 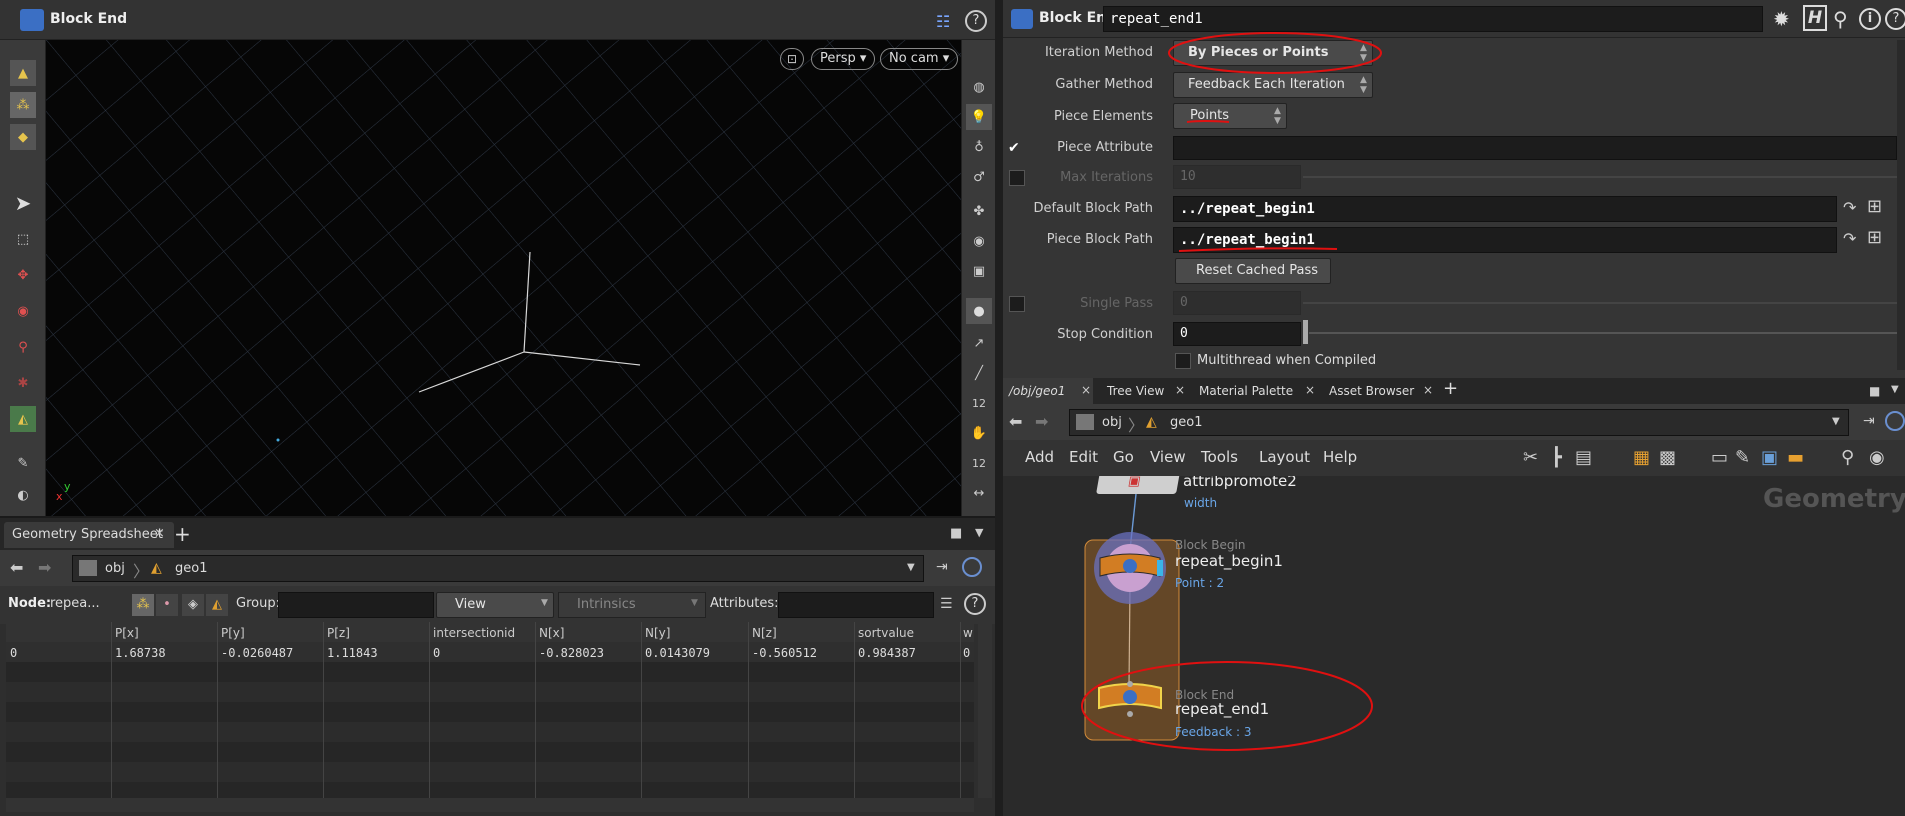 I want to click on column-header: w, so click(x=968, y=633).